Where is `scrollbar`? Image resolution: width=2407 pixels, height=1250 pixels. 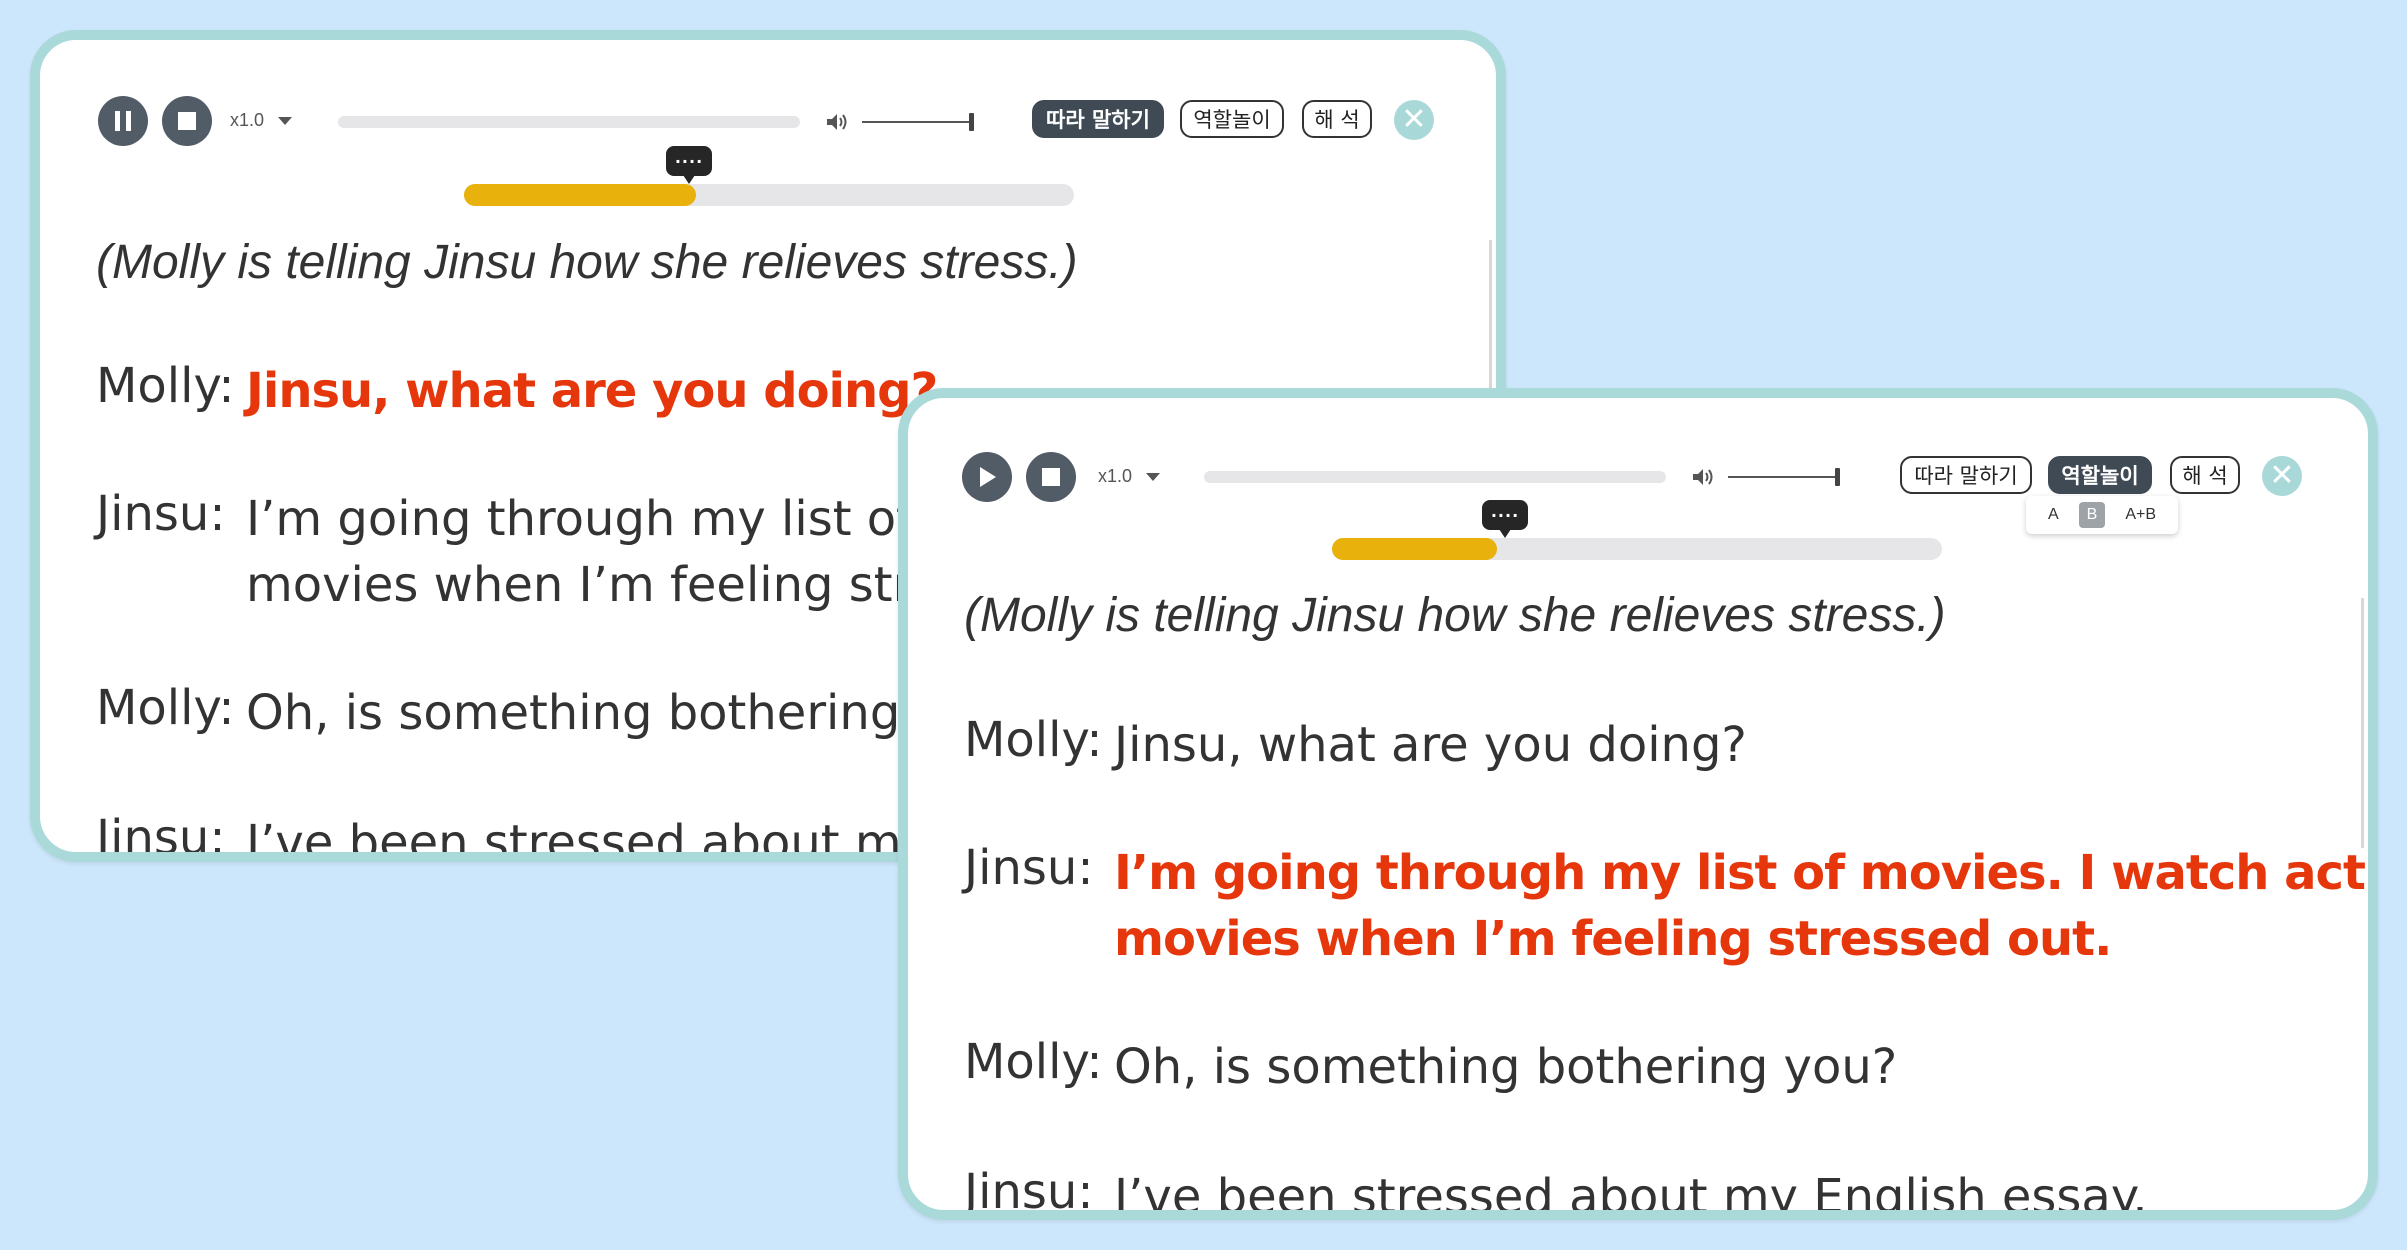 scrollbar is located at coordinates (2362, 723).